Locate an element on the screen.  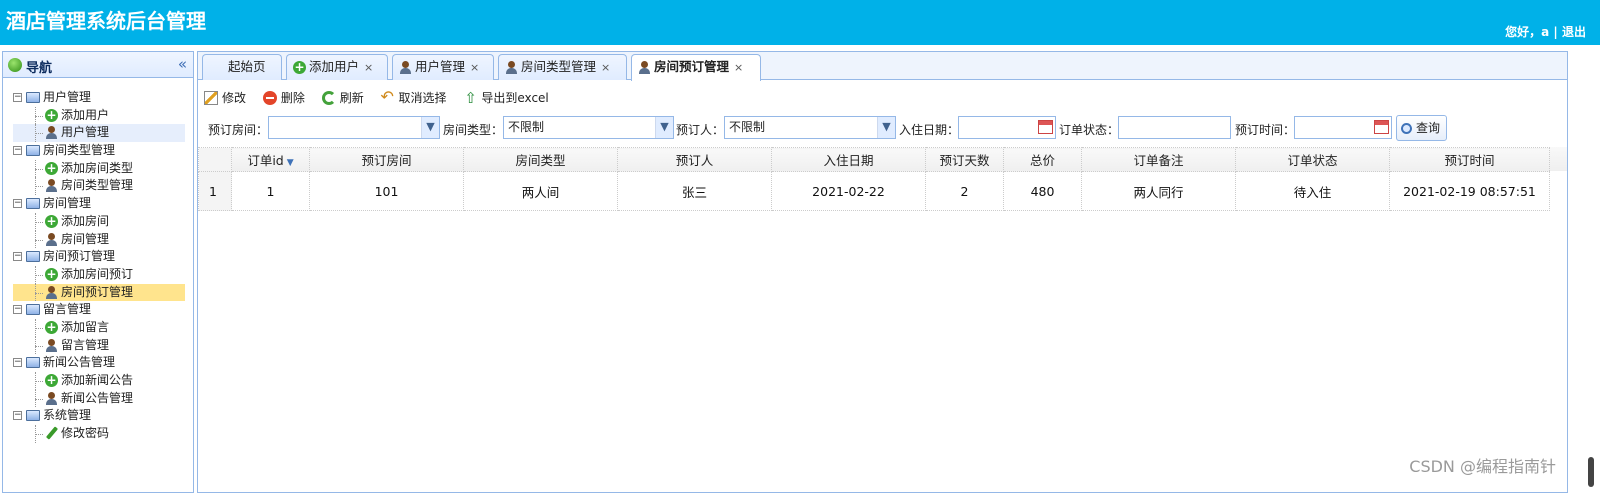
sidebar-group: − 留言管理 is located at coordinates (99, 310).